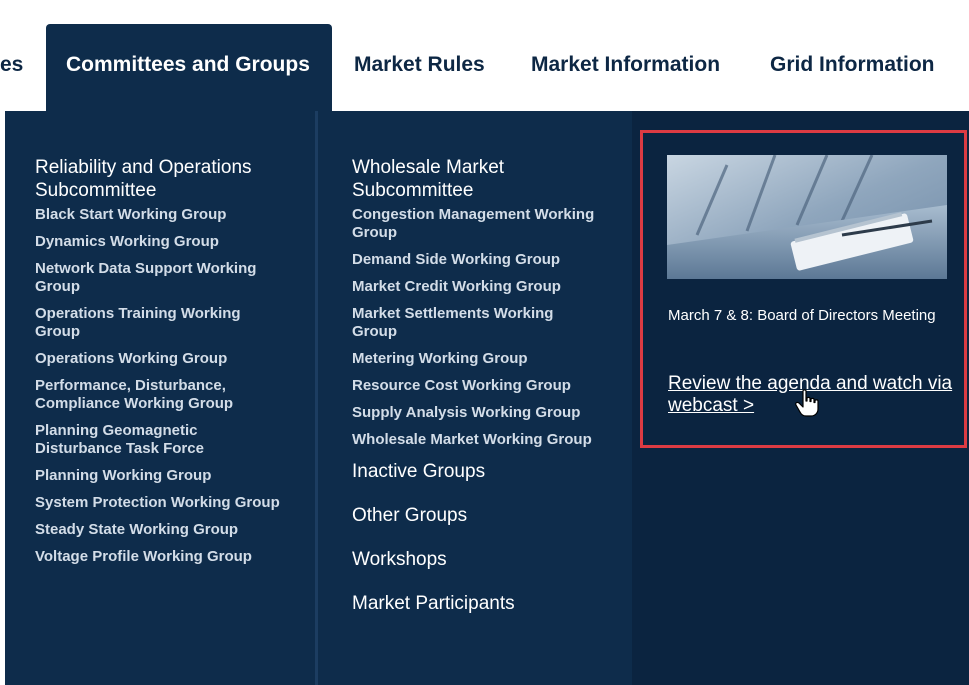 The width and height of the screenshot is (969, 685). Describe the element at coordinates (474, 287) in the screenshot. I see `link-market-credit: Market Credit Working Group` at that location.